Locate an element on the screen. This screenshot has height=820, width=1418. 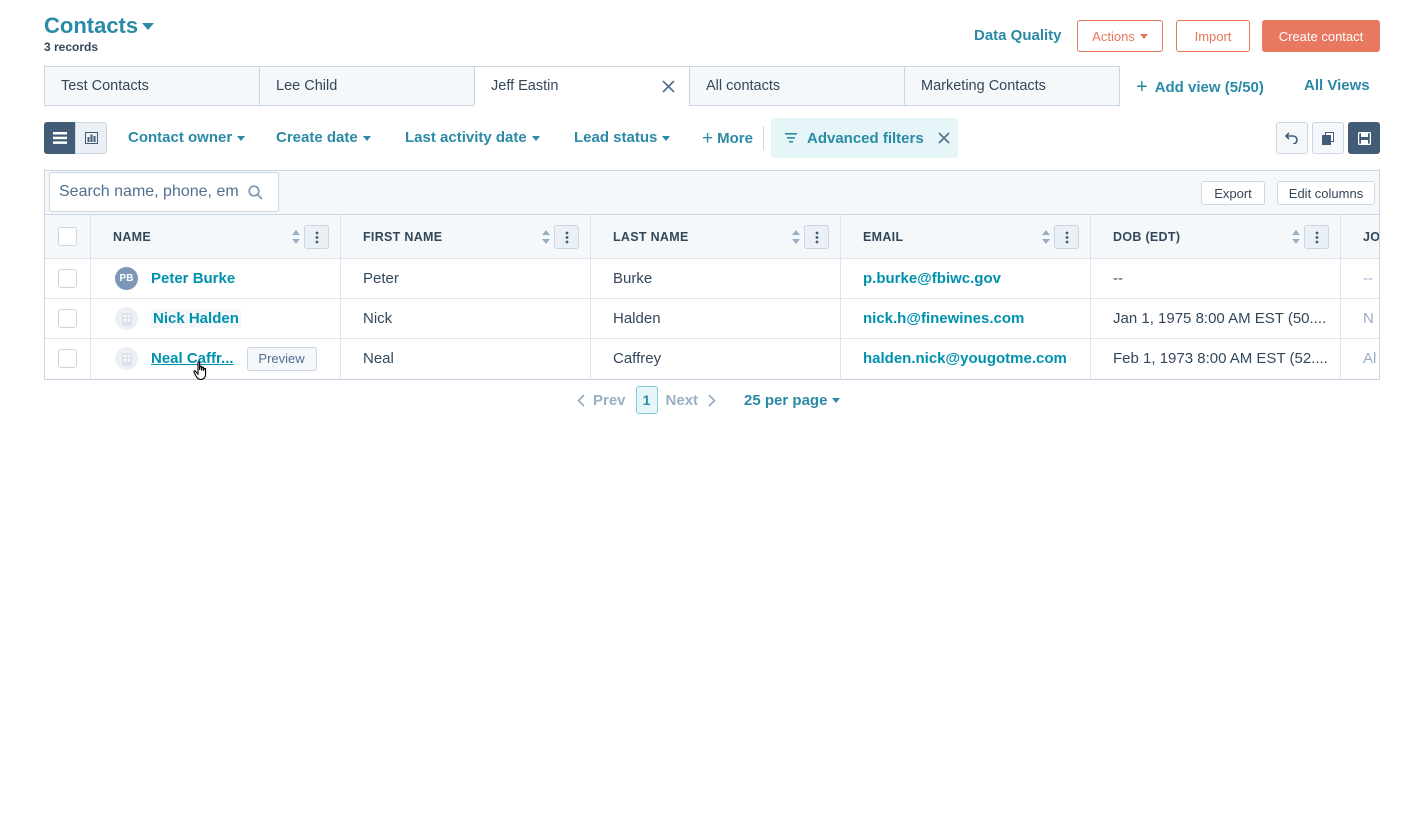
column-header-dob: DOB (EDT) is located at coordinates (1216, 236).